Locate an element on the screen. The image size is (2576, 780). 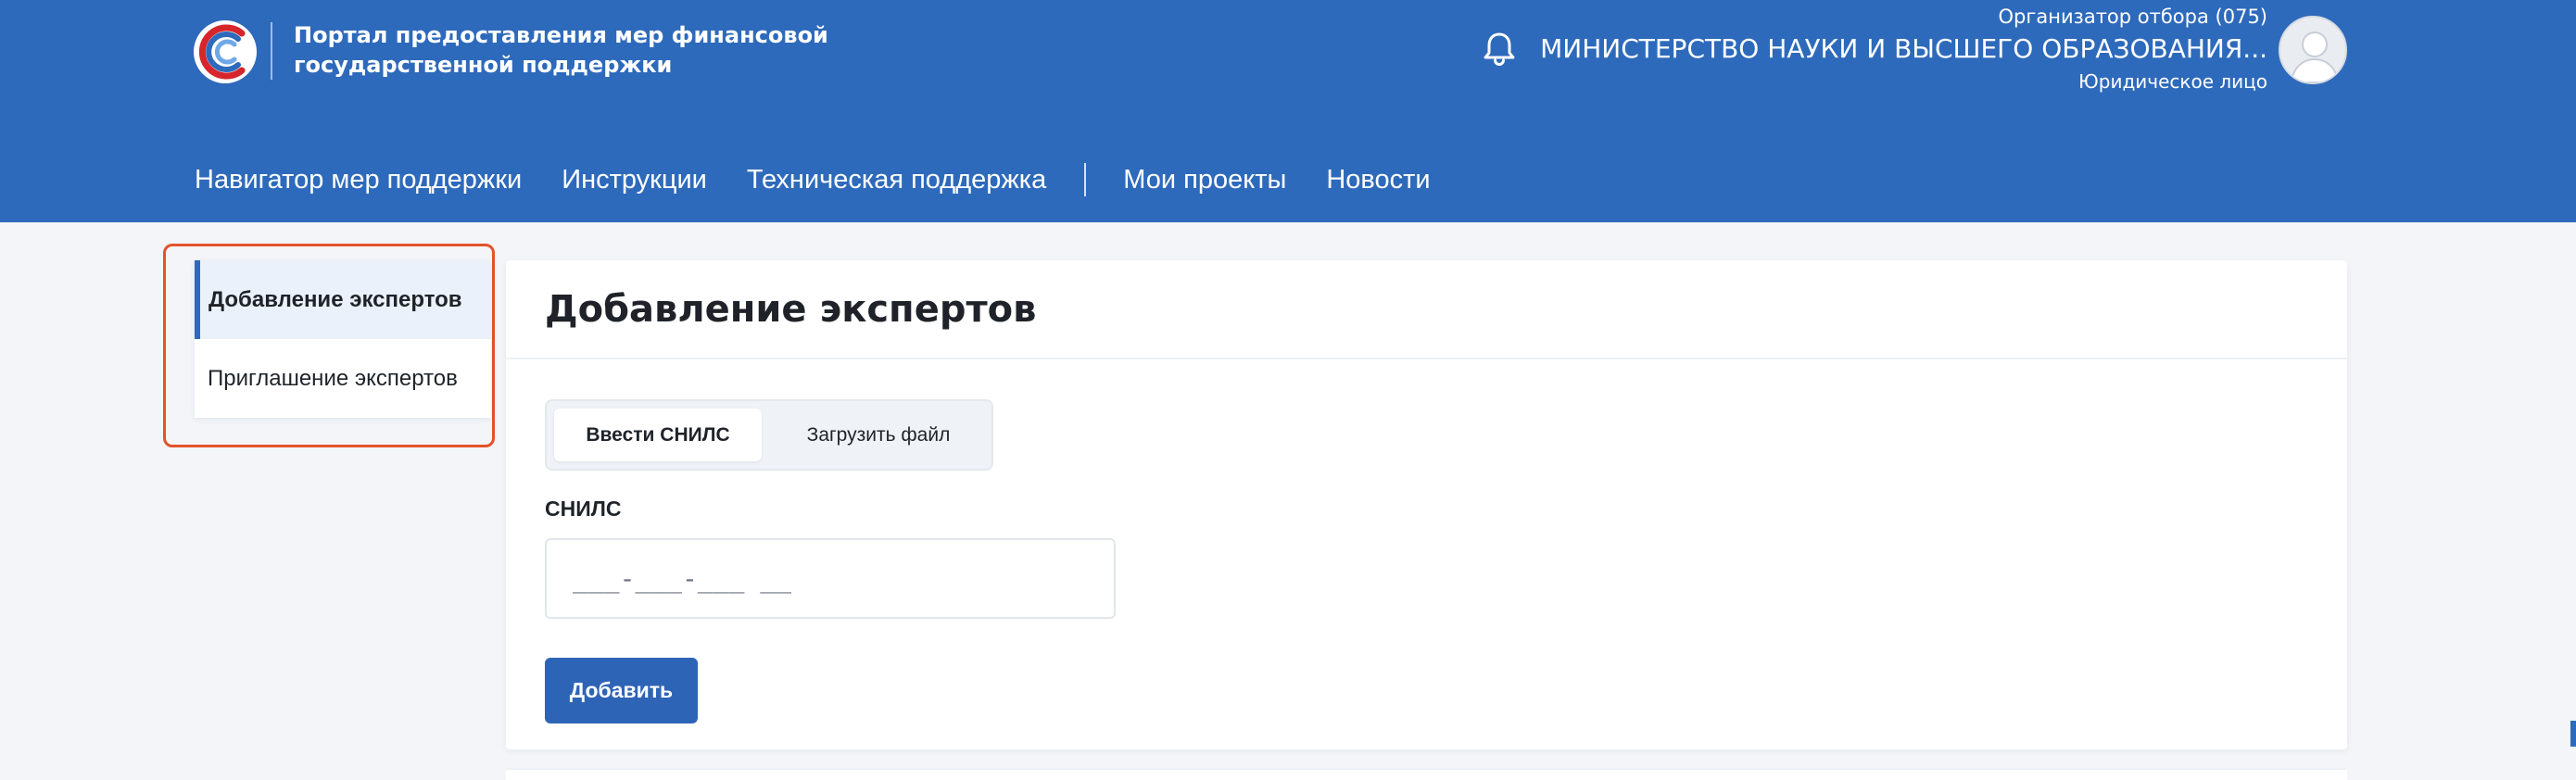
page-edge-marker is located at coordinates (2573, 734).